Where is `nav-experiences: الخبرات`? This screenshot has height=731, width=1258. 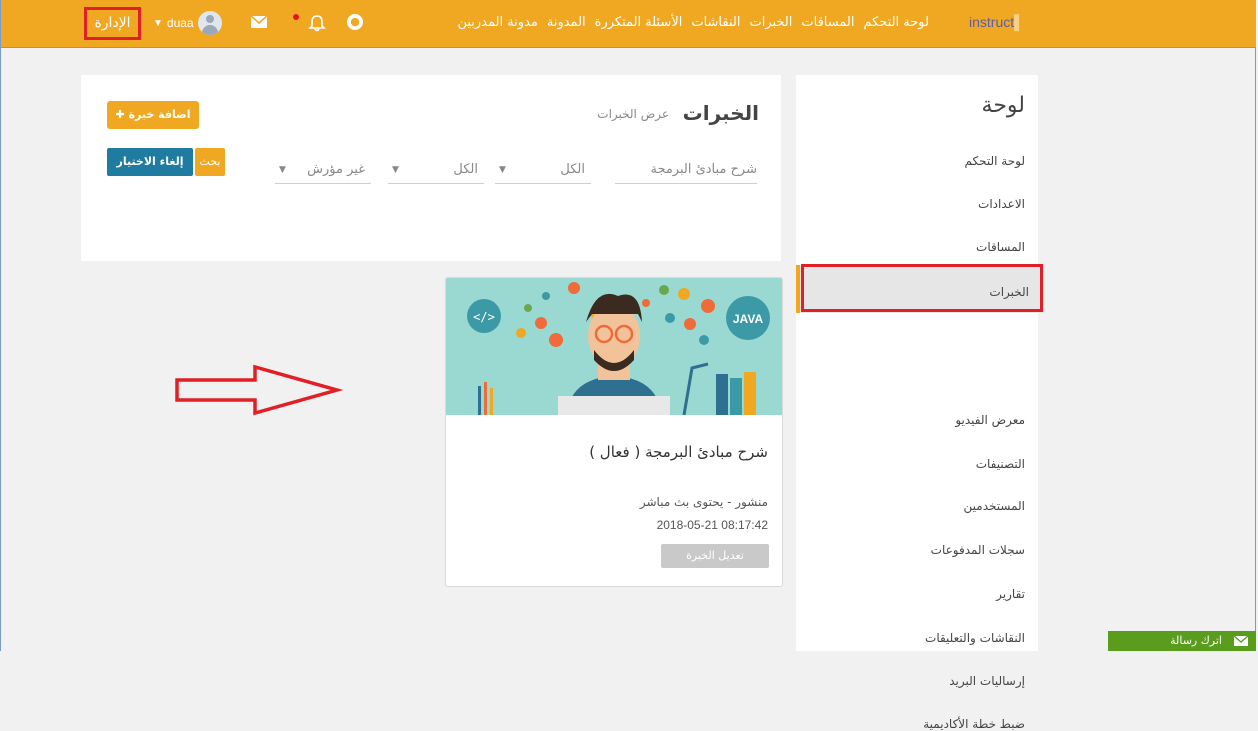 nav-experiences: الخبرات is located at coordinates (770, 22).